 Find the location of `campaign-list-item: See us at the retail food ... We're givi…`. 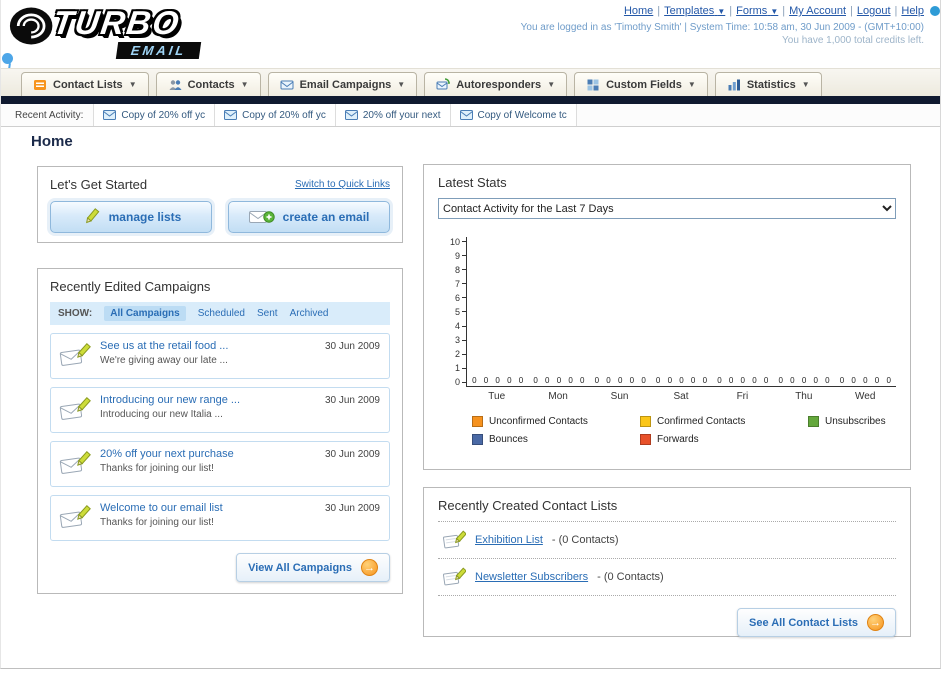

campaign-list-item: See us at the retail food ... We're givi… is located at coordinates (220, 356).